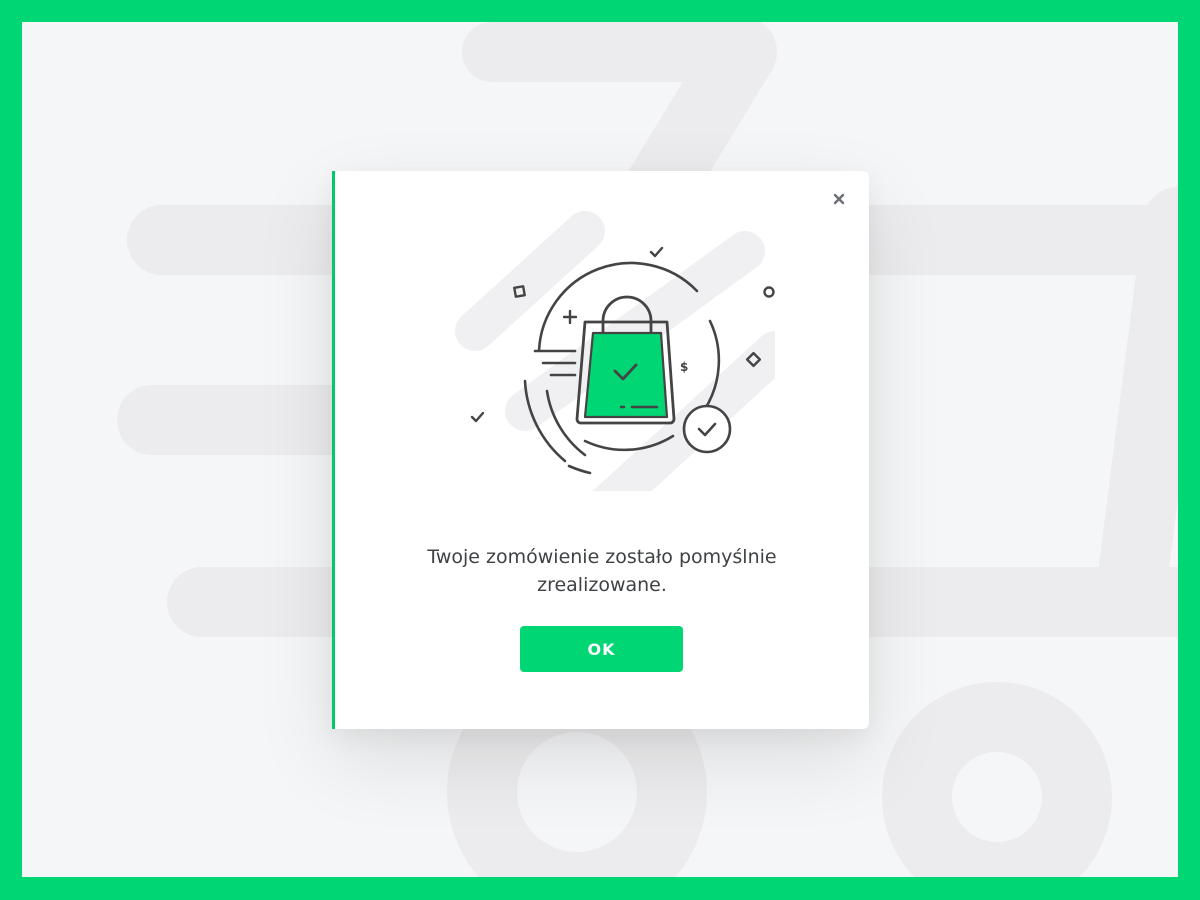  What do you see at coordinates (601, 649) in the screenshot?
I see `ok-button: OK` at bounding box center [601, 649].